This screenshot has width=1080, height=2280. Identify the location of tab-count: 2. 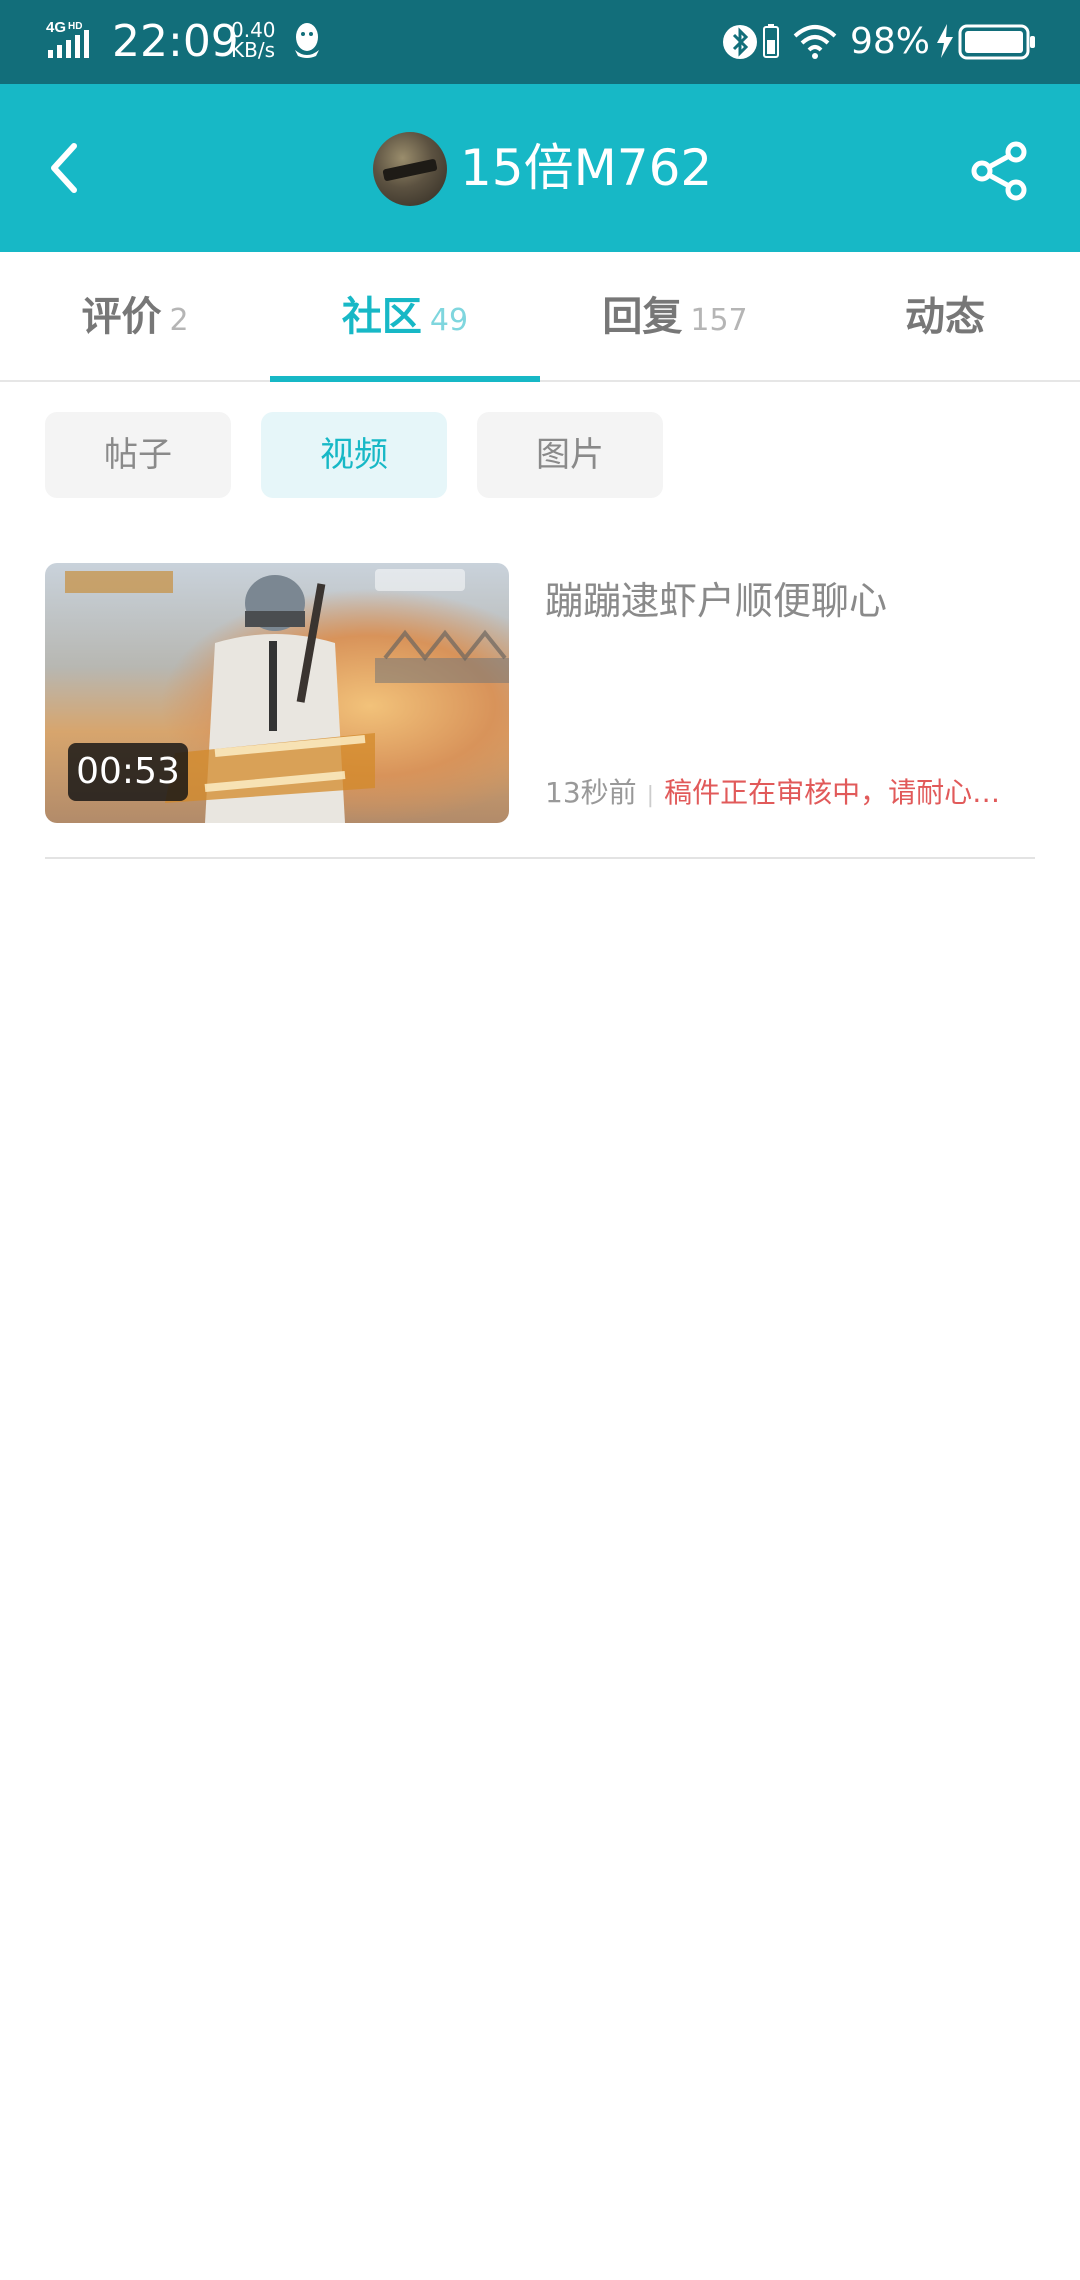
(179, 320).